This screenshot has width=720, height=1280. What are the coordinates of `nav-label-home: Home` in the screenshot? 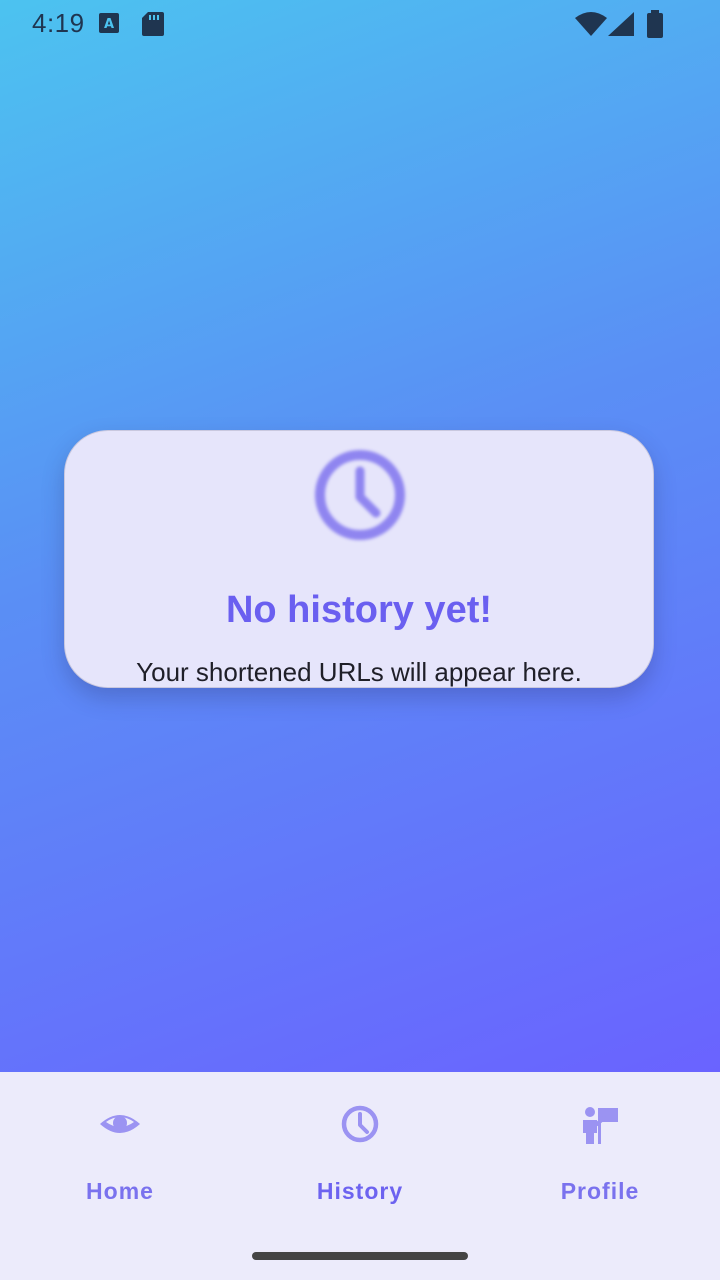 It's located at (120, 1191).